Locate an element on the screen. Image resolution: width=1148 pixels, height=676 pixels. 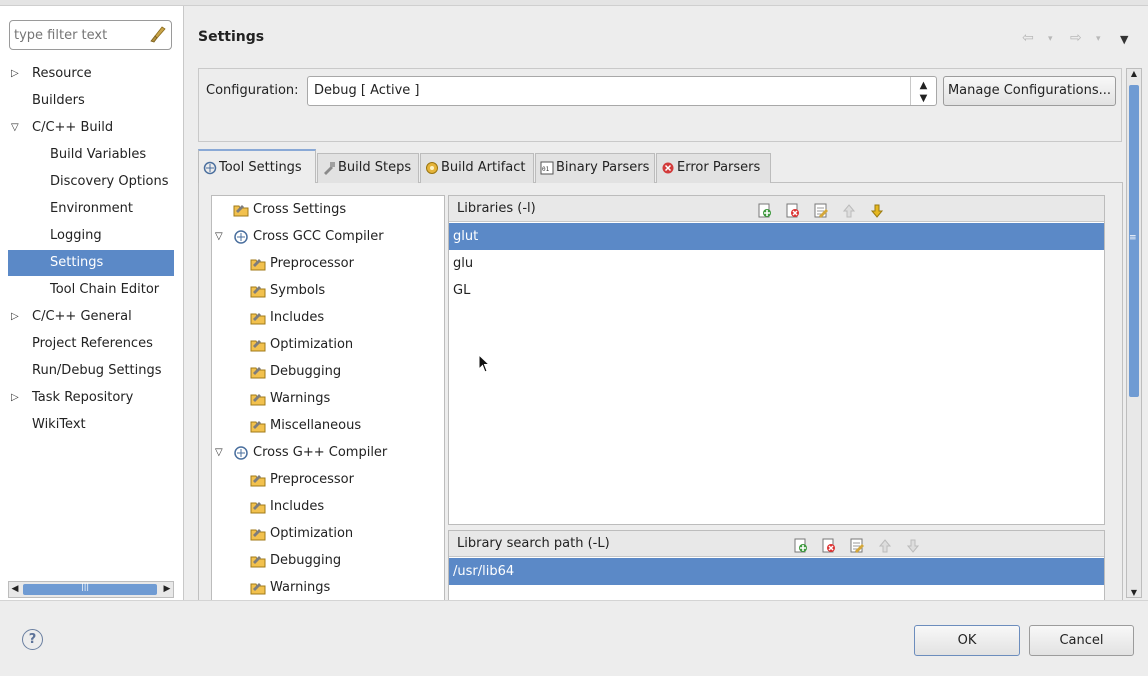
filter-input is located at coordinates (90, 35).